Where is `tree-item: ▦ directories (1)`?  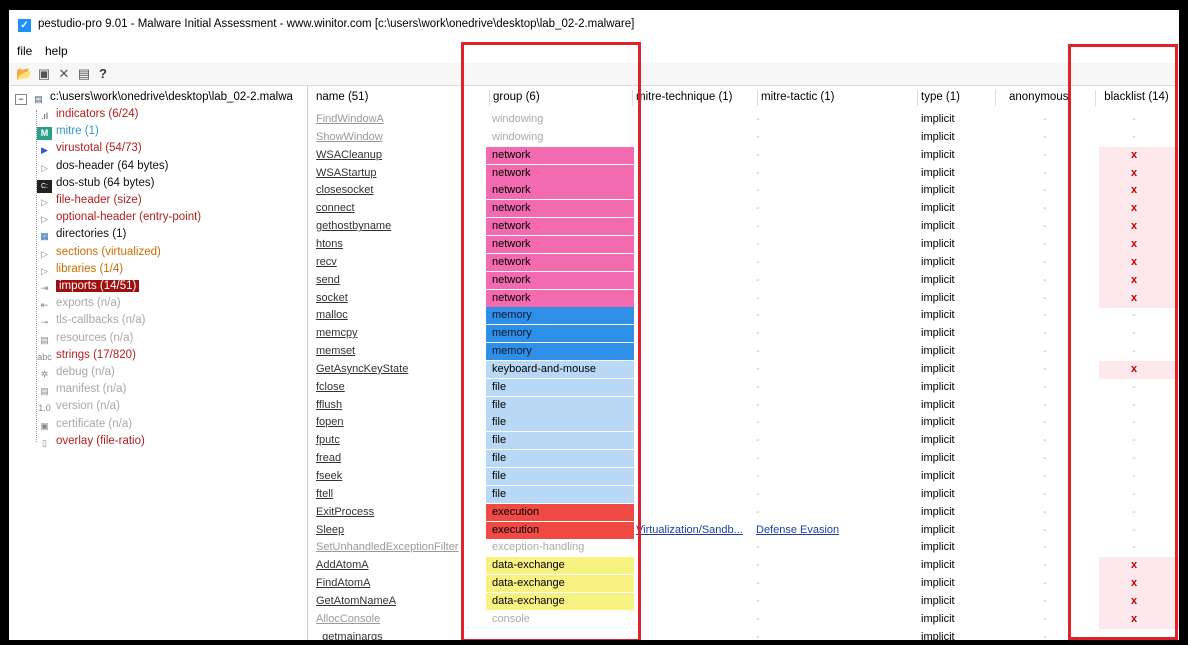 tree-item: ▦ directories (1) is located at coordinates (81, 234).